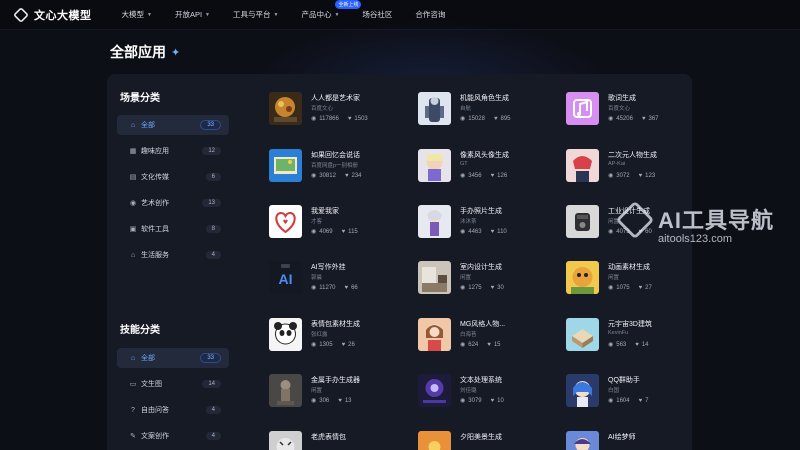 This screenshot has width=800, height=450. What do you see at coordinates (636, 167) in the screenshot?
I see `app-card: 二次元人物生成 AP-Kai ◉ 3072 ♥ 123` at bounding box center [636, 167].